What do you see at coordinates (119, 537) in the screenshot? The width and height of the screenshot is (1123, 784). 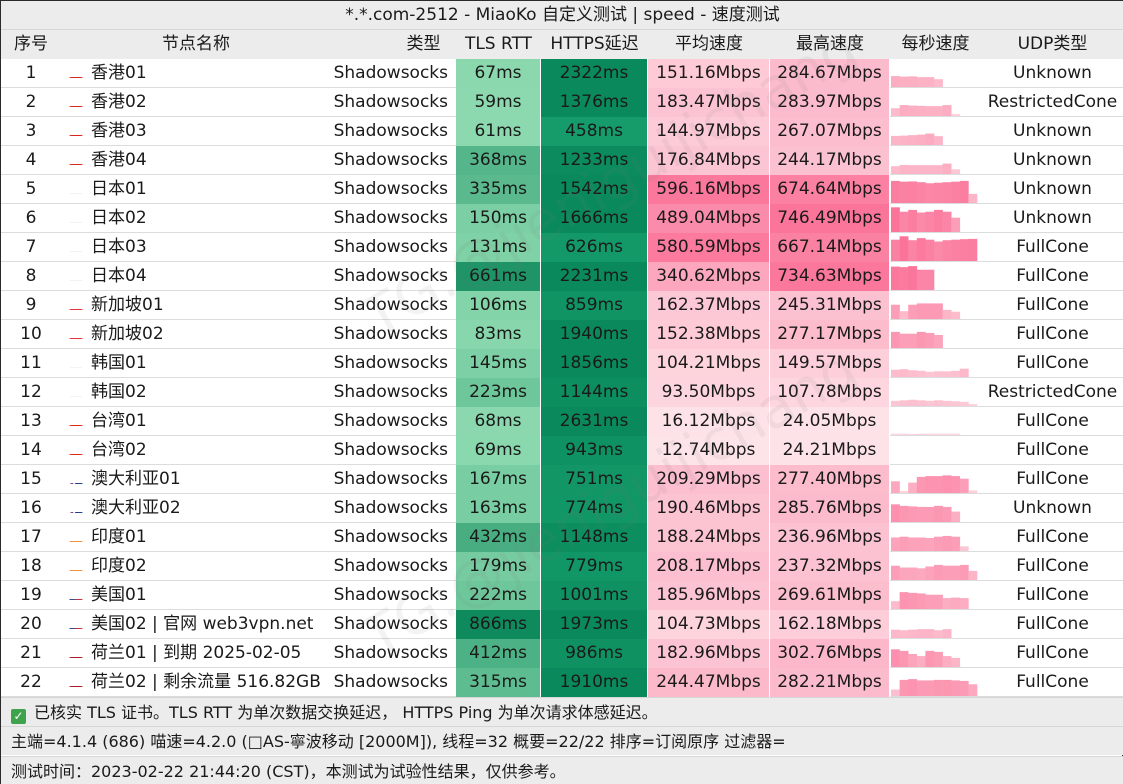 I see `node-name: 印度01` at bounding box center [119, 537].